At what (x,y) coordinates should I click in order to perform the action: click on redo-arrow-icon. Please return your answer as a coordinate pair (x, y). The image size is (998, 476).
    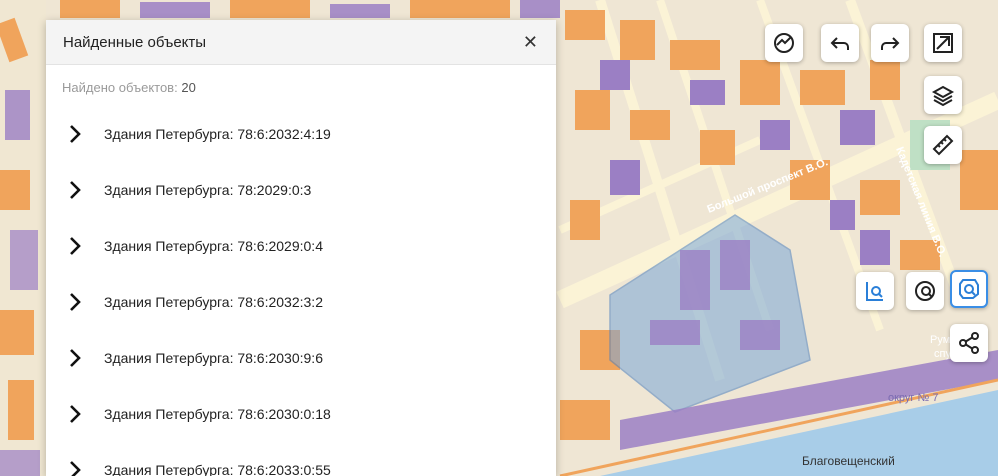
    Looking at the image, I should click on (890, 43).